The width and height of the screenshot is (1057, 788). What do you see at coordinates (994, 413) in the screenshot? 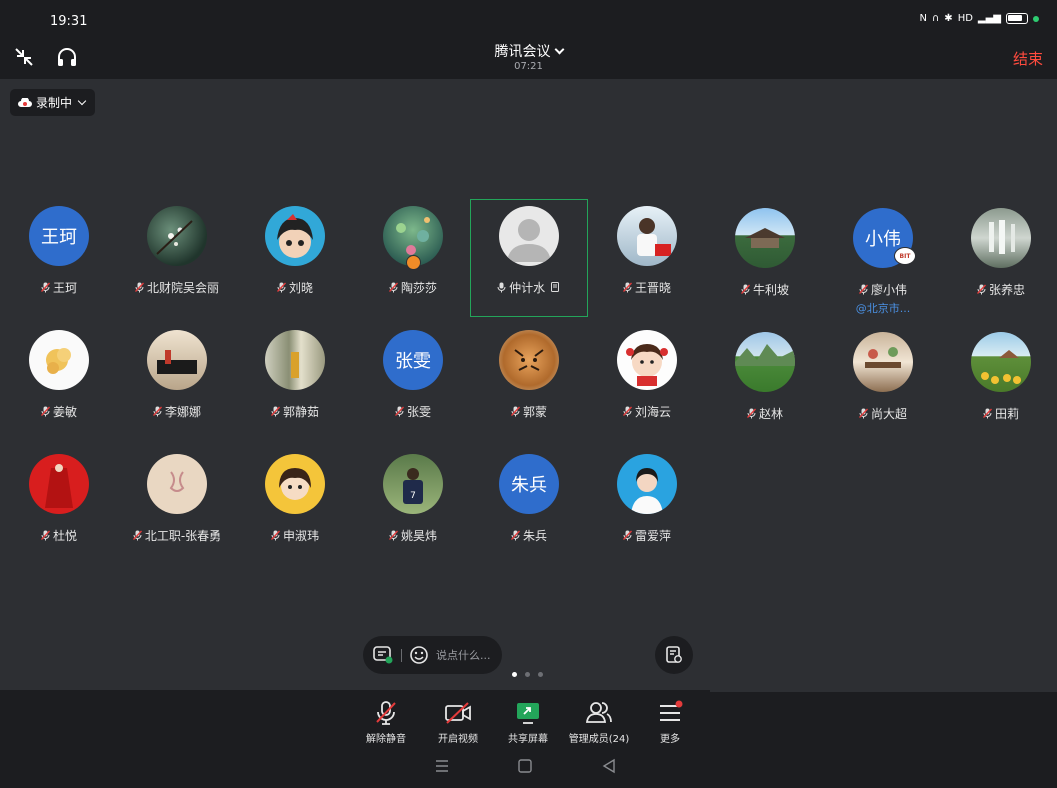
I see `participant-name: 田莉` at bounding box center [994, 413].